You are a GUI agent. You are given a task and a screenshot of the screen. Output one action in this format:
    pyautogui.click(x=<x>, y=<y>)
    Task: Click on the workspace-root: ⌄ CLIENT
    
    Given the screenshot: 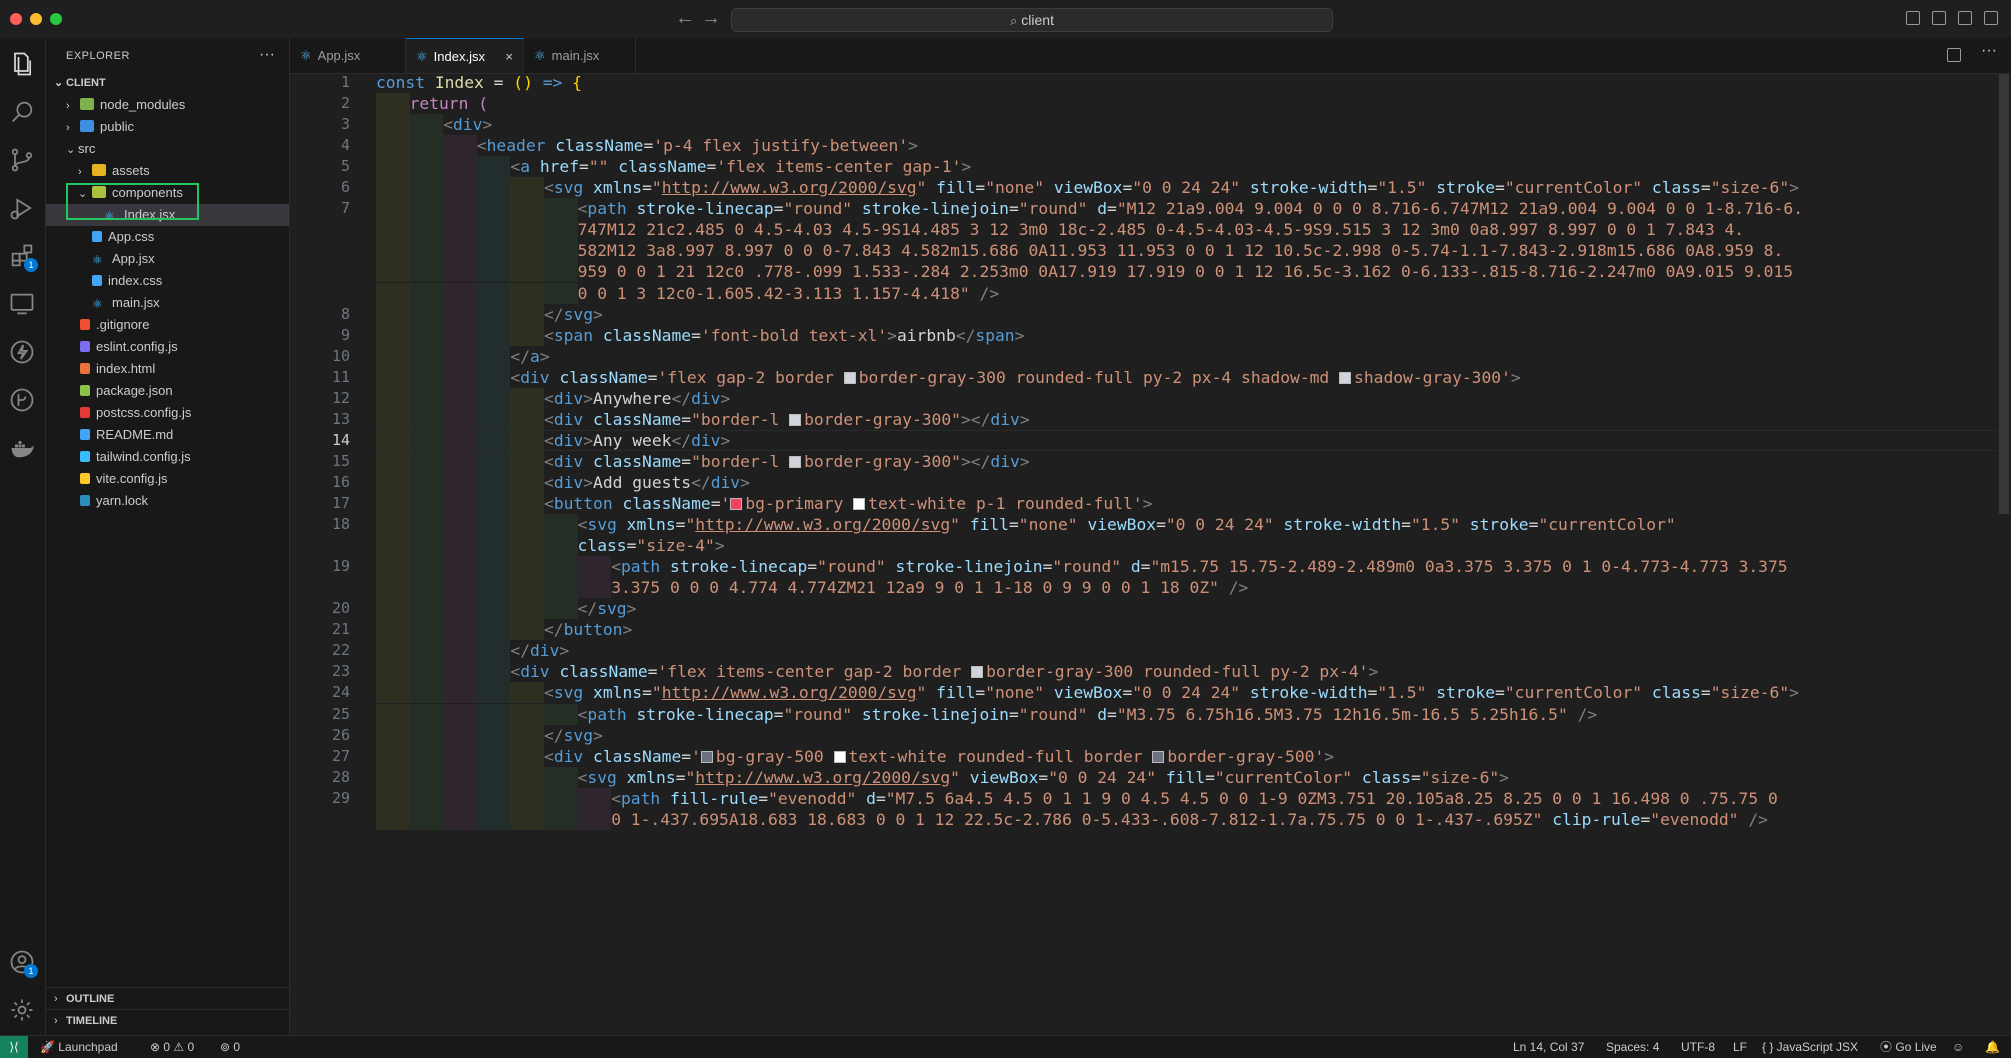 What is the action you would take?
    pyautogui.click(x=167, y=83)
    